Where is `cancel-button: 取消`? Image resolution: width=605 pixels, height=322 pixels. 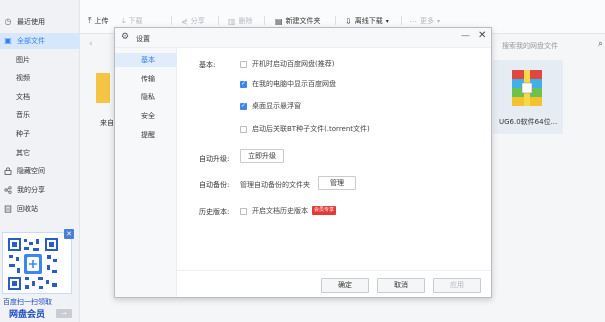
cancel-button: 取消 is located at coordinates (401, 285).